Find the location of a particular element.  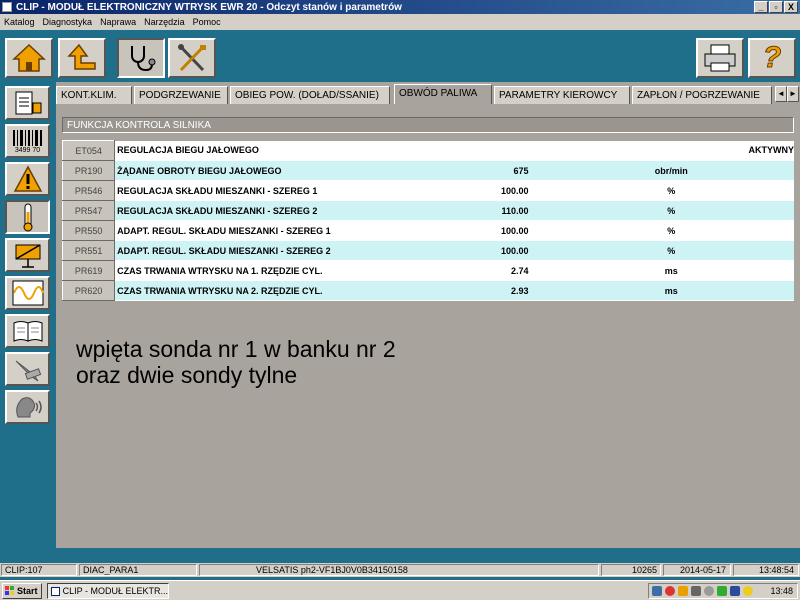

print-button is located at coordinates (720, 58).